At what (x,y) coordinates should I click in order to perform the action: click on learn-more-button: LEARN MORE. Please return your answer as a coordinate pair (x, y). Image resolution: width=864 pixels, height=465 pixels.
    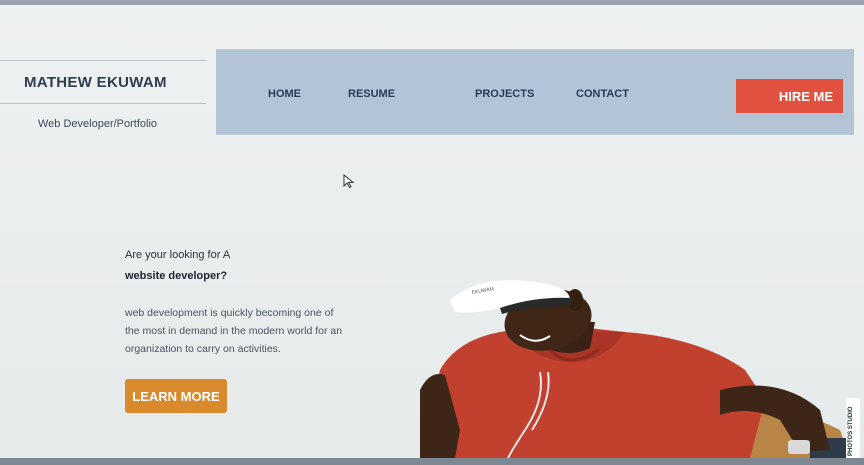
    Looking at the image, I should click on (176, 396).